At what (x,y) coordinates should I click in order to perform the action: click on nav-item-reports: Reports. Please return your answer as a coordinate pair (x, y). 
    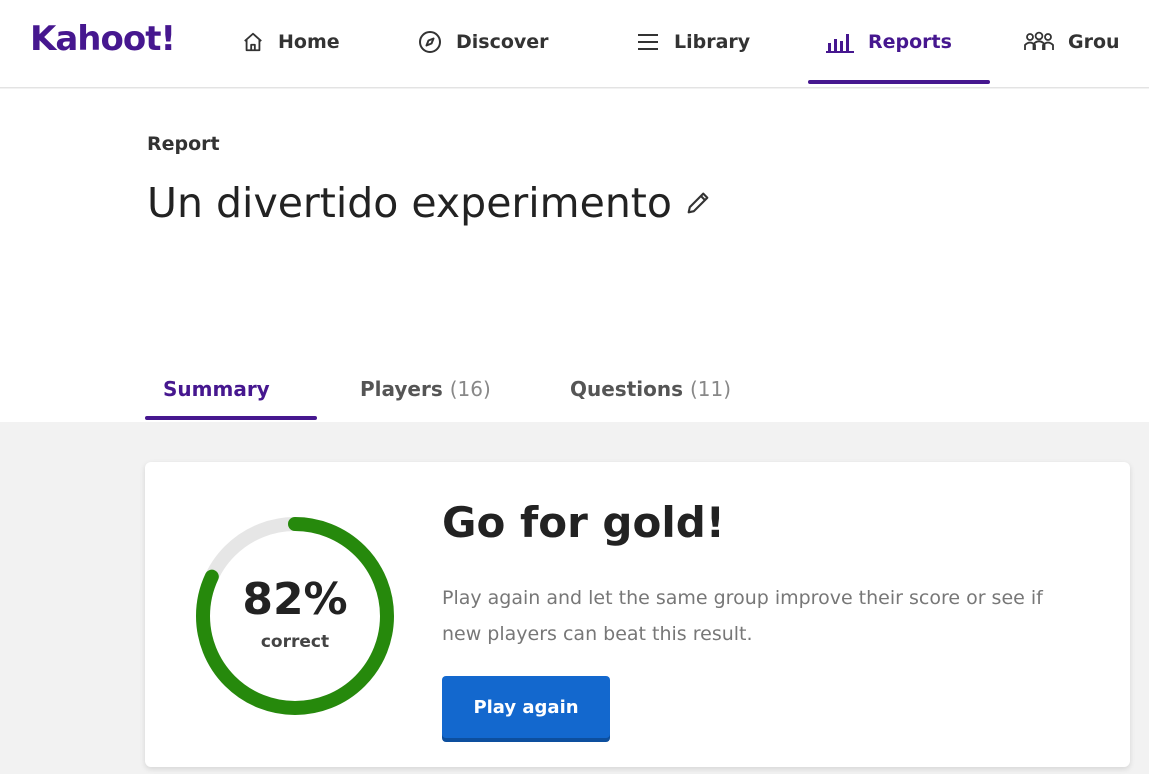
    Looking at the image, I should click on (889, 42).